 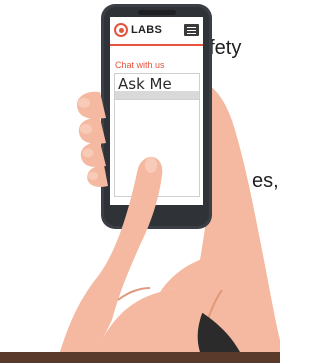 I want to click on chat-with-us-label: Chat with us, so click(x=140, y=65).